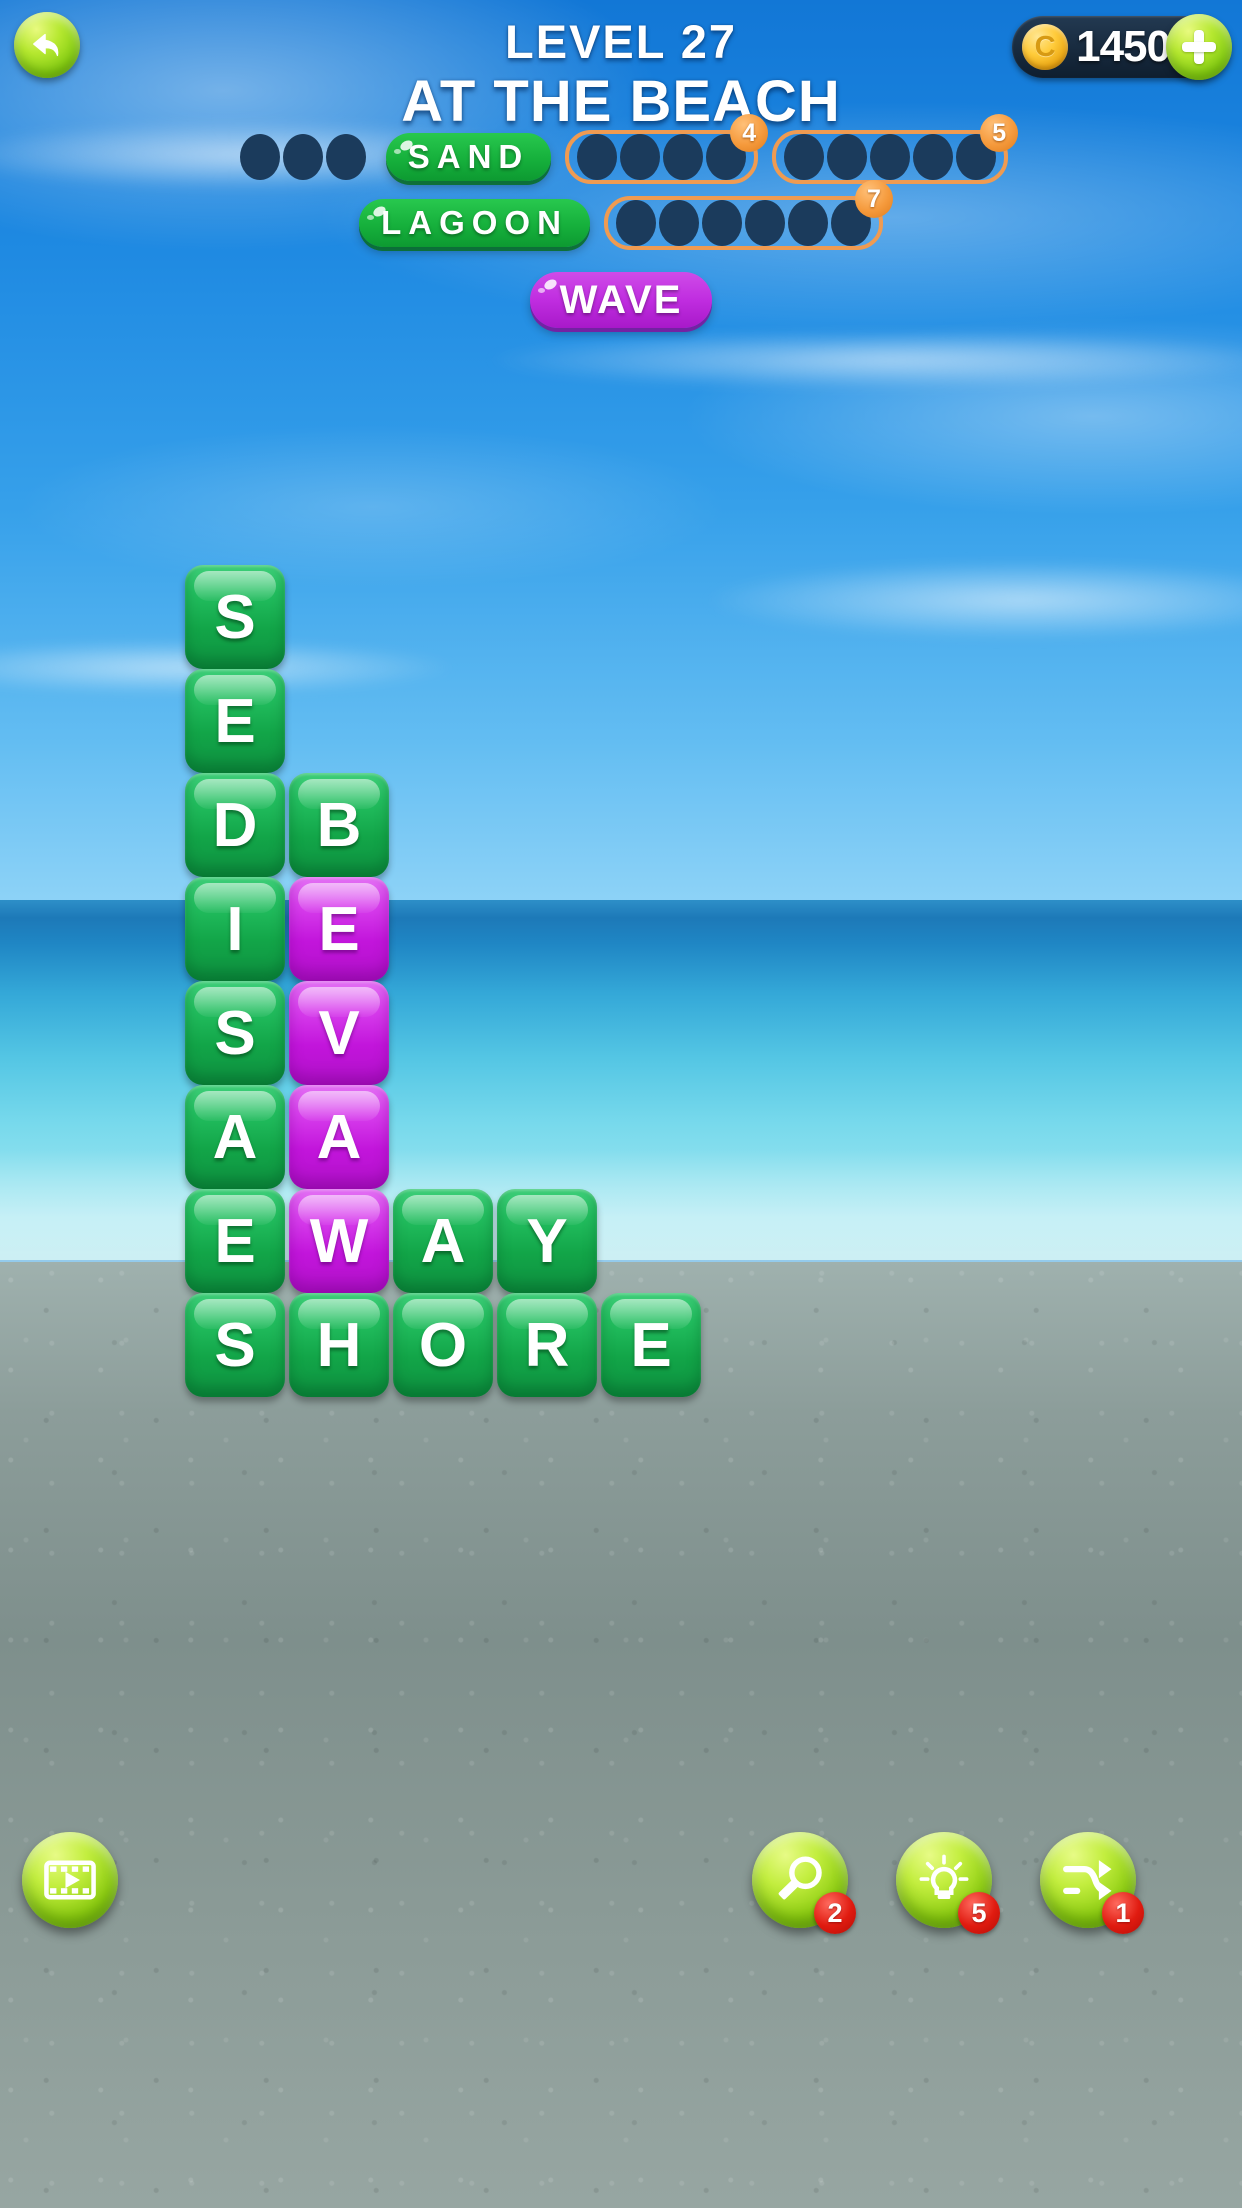 The image size is (1242, 2208). Describe the element at coordinates (804, 1883) in the screenshot. I see `find-word-button: 2` at that location.